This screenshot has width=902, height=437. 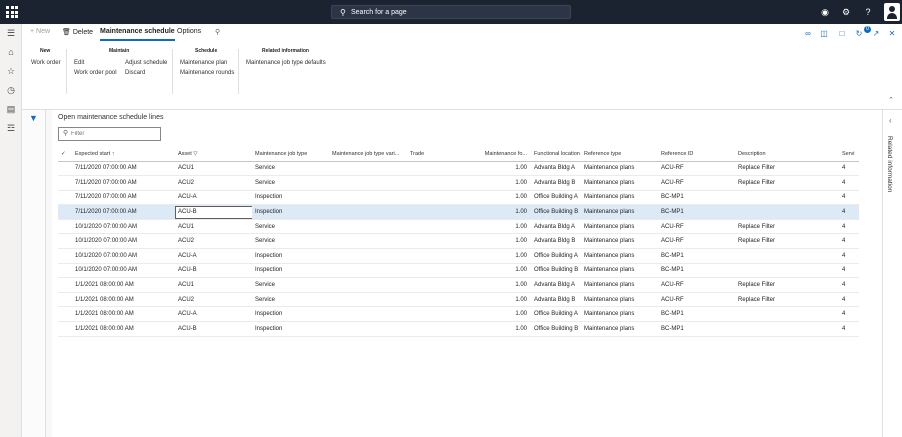 What do you see at coordinates (109, 134) in the screenshot?
I see `filter-field: ⚲` at bounding box center [109, 134].